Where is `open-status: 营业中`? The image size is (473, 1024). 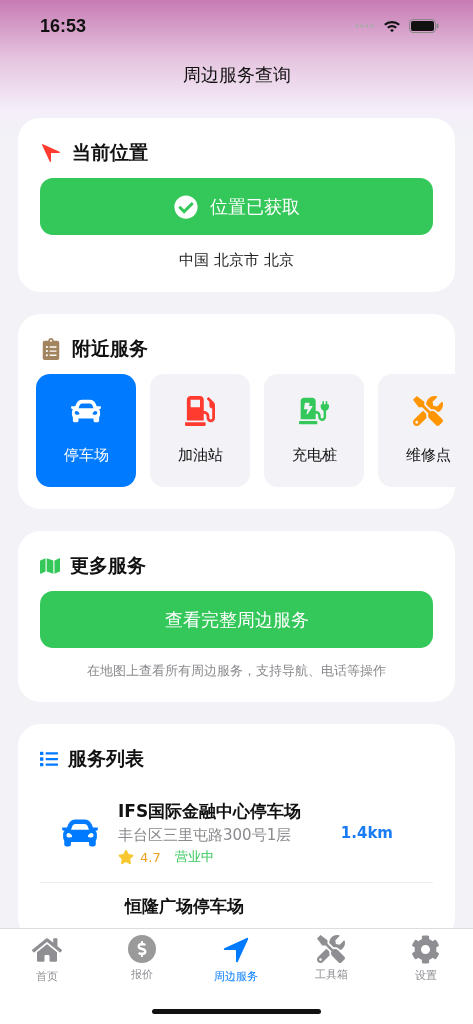 open-status: 营业中 is located at coordinates (194, 857).